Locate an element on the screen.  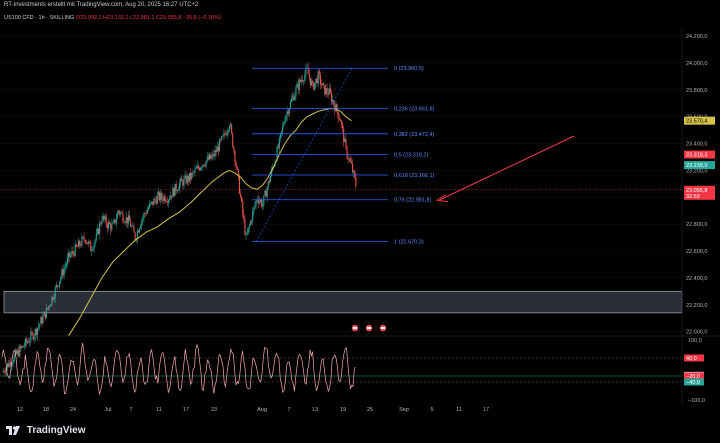
arrow-annotation is located at coordinates (507, 168).